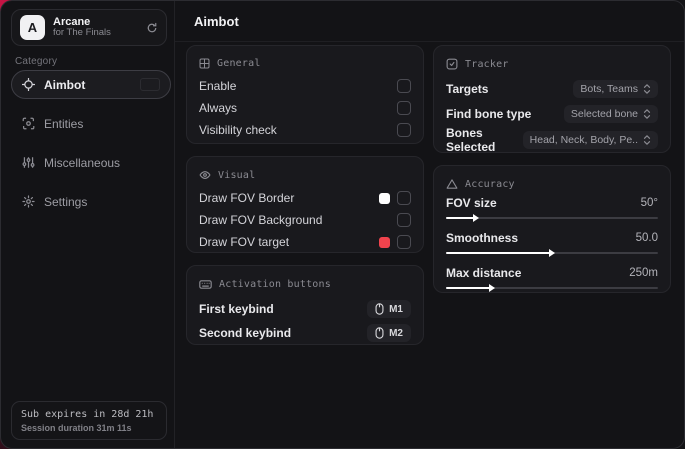 This screenshot has height=449, width=685. Describe the element at coordinates (218, 108) in the screenshot. I see `setting-label: Always` at that location.